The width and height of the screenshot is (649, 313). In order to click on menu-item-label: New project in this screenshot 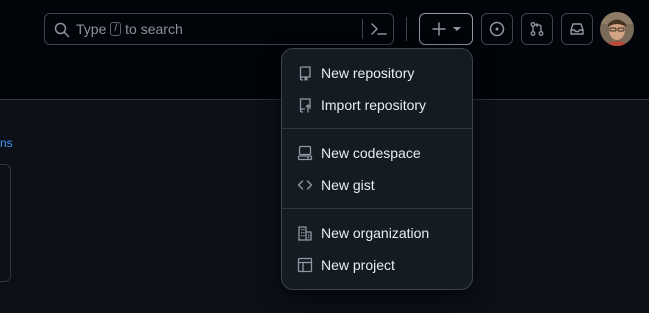, I will do `click(358, 265)`.